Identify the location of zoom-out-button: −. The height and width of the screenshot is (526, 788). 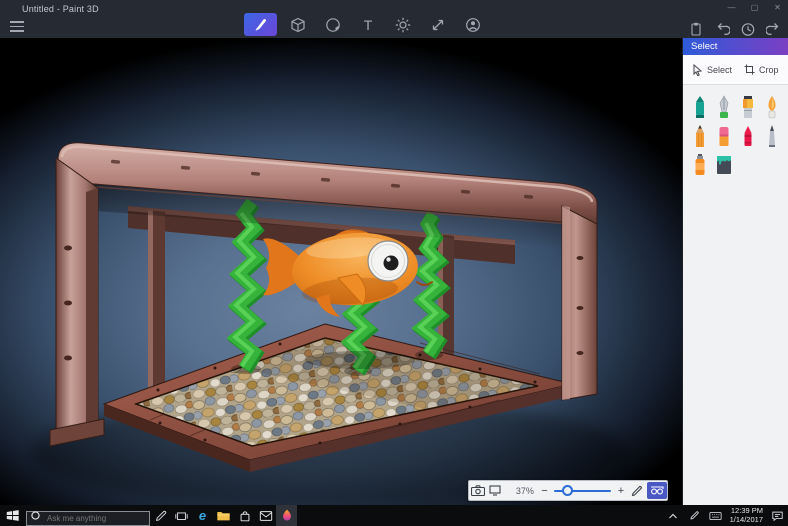
(545, 491).